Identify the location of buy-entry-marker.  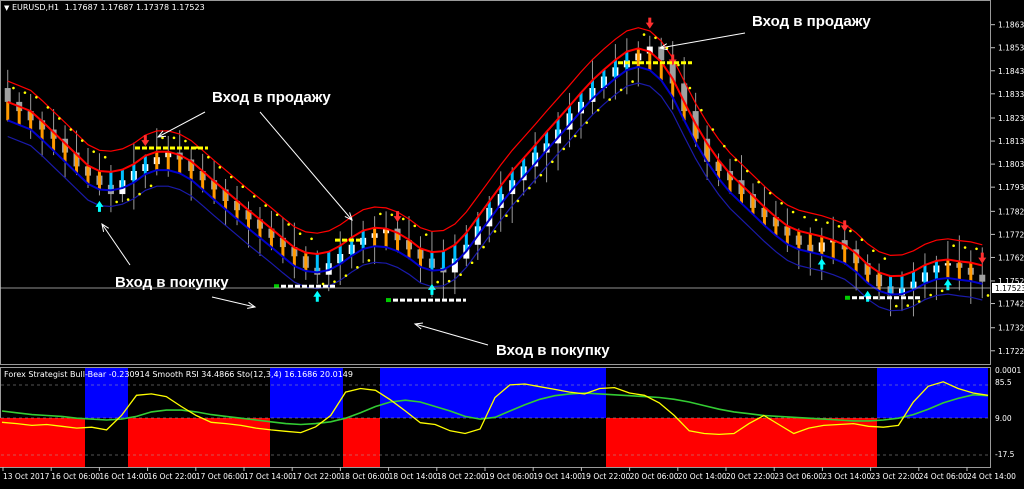
(847, 297).